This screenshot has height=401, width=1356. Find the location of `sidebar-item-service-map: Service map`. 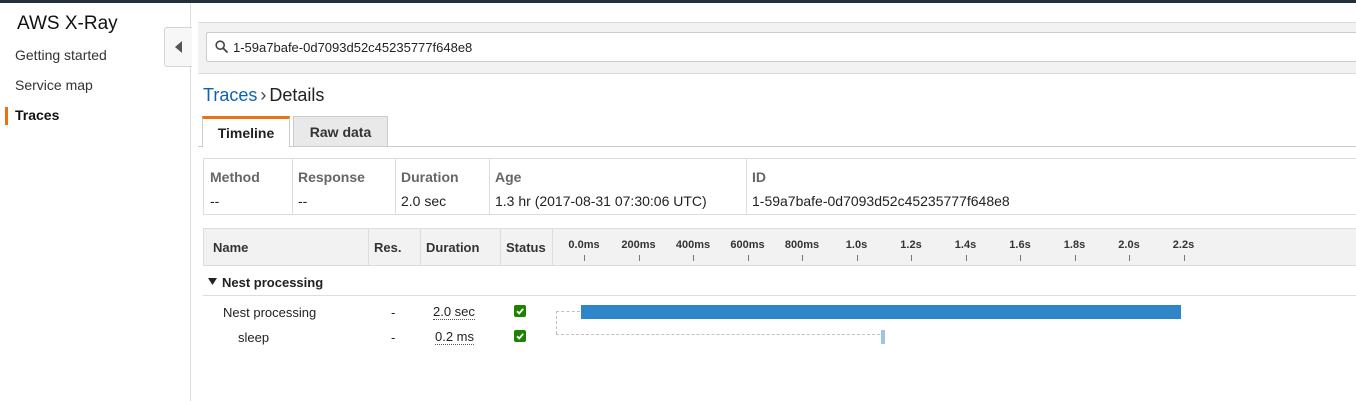

sidebar-item-service-map: Service map is located at coordinates (54, 85).